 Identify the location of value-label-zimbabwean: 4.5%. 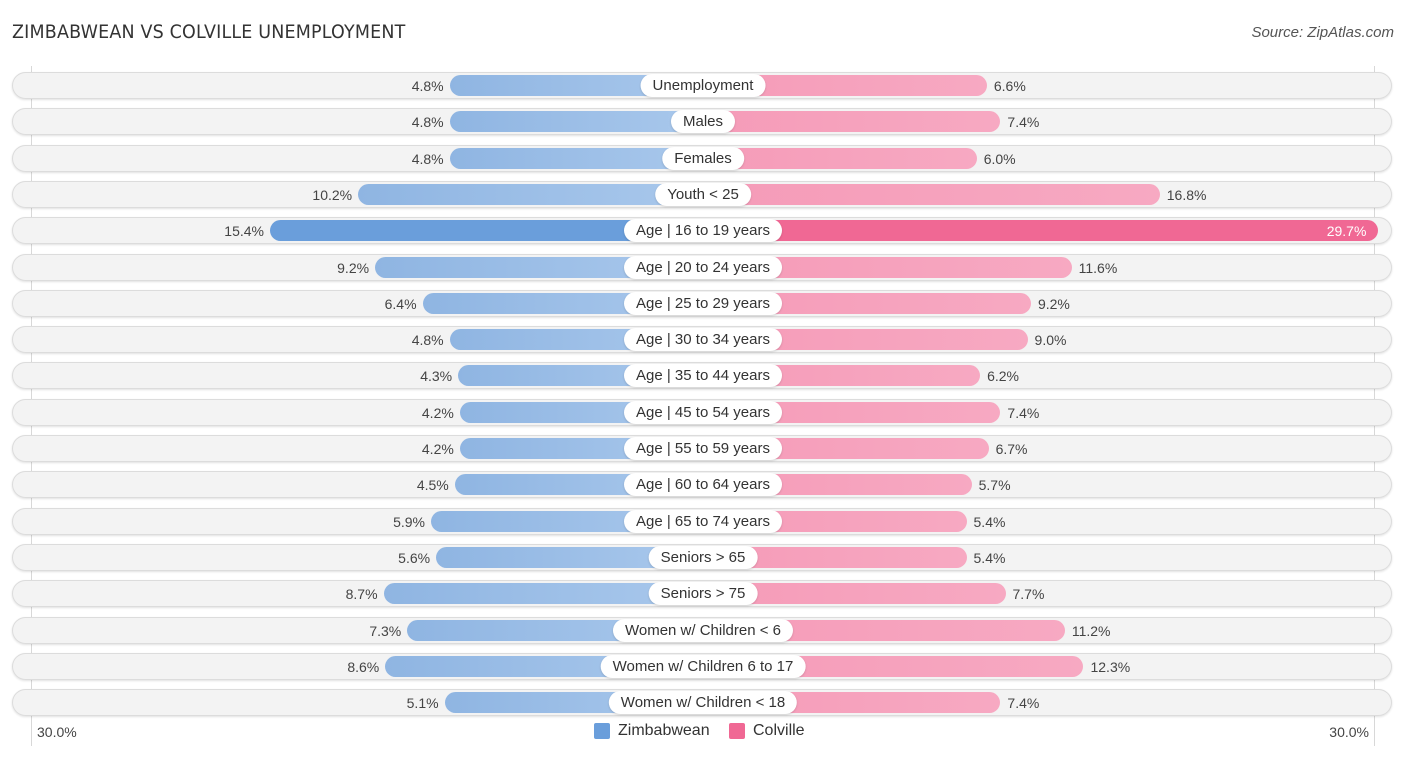
(432, 485).